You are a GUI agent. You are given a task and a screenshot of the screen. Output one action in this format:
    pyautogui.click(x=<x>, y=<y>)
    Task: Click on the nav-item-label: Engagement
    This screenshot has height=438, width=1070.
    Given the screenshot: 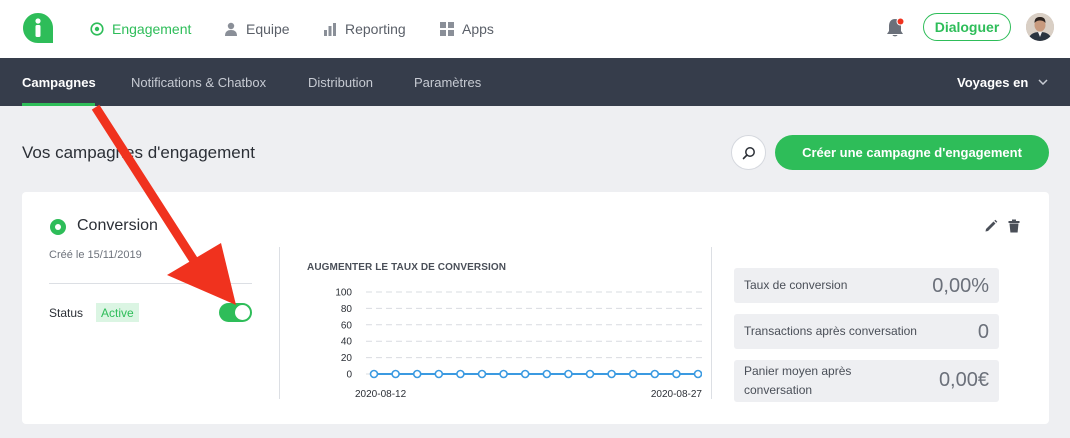 What is the action you would take?
    pyautogui.click(x=152, y=29)
    